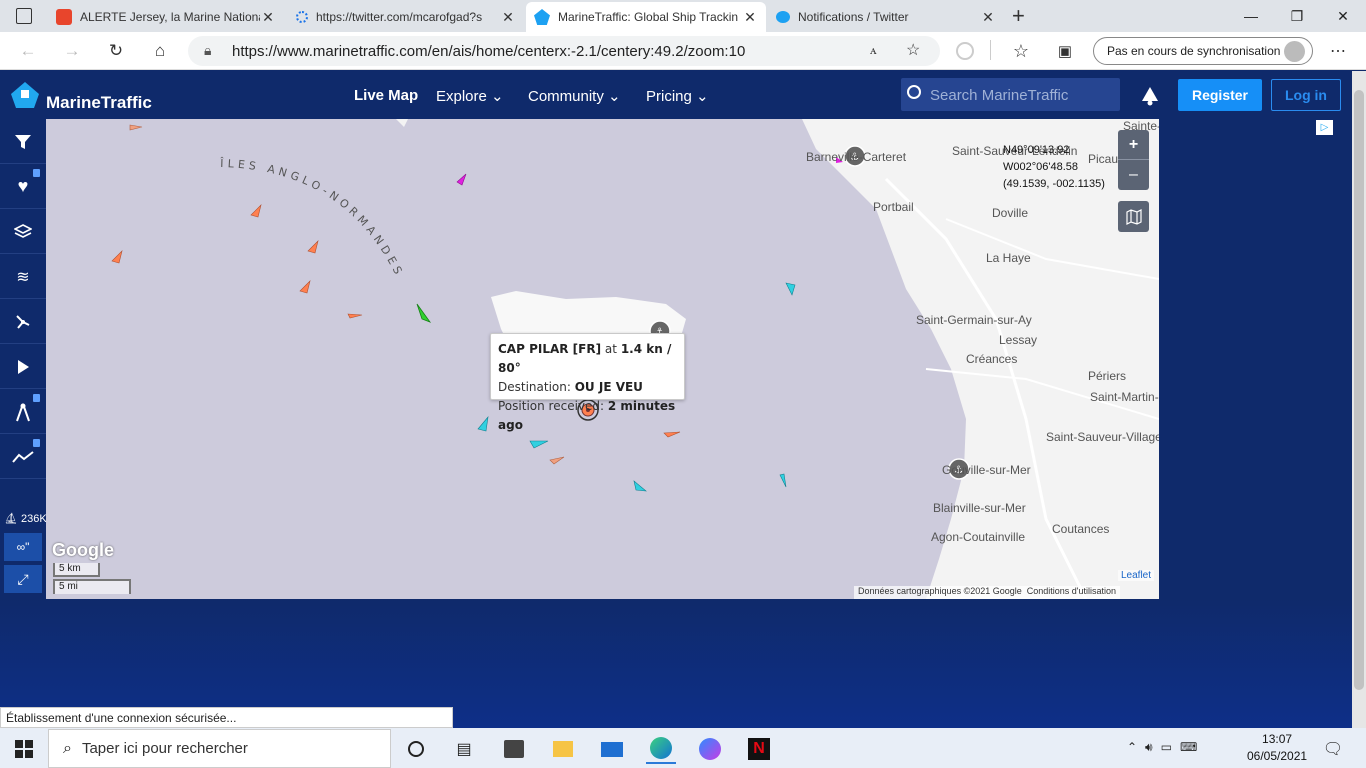 The image size is (1366, 768). What do you see at coordinates (99, 103) in the screenshot?
I see `brand-logo-text: MarineTraffic` at bounding box center [99, 103].